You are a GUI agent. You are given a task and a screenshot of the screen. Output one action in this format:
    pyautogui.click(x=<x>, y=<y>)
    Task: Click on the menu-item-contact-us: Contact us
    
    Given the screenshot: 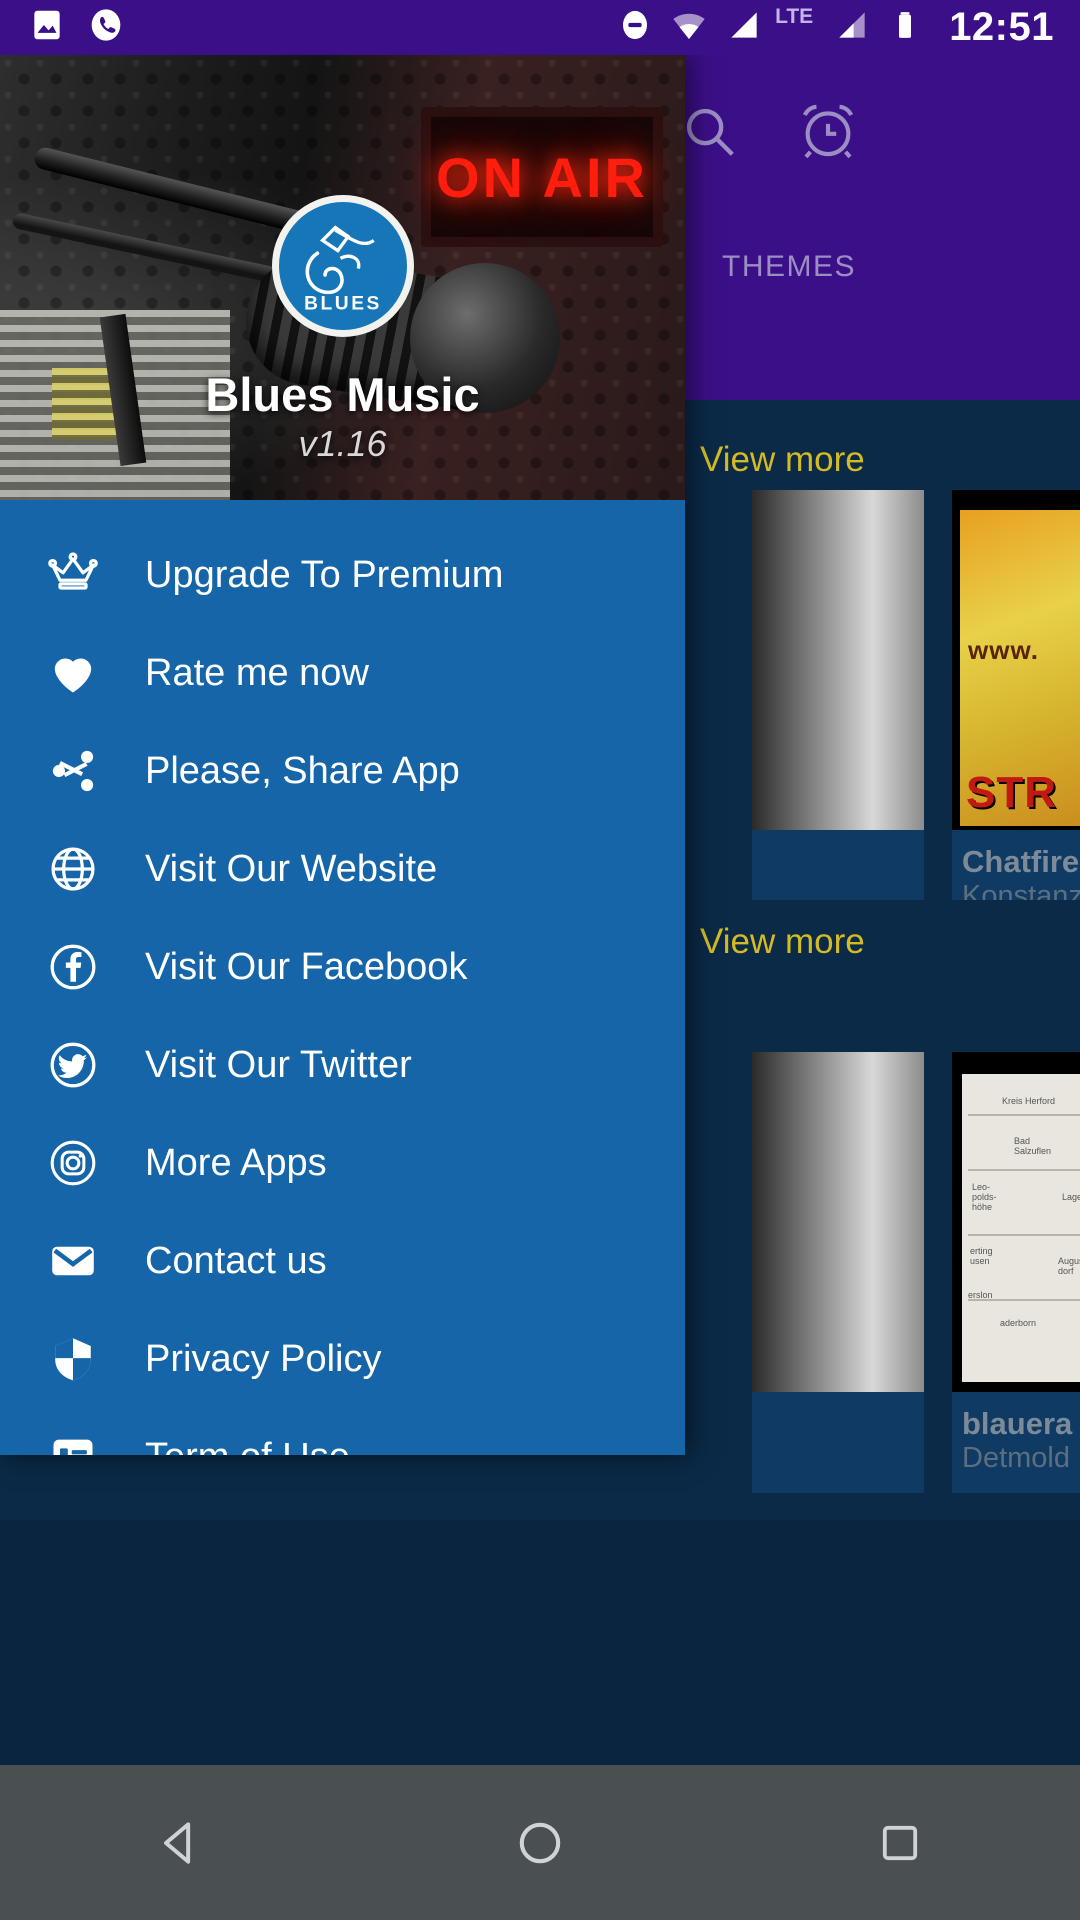 What is the action you would take?
    pyautogui.click(x=342, y=1261)
    